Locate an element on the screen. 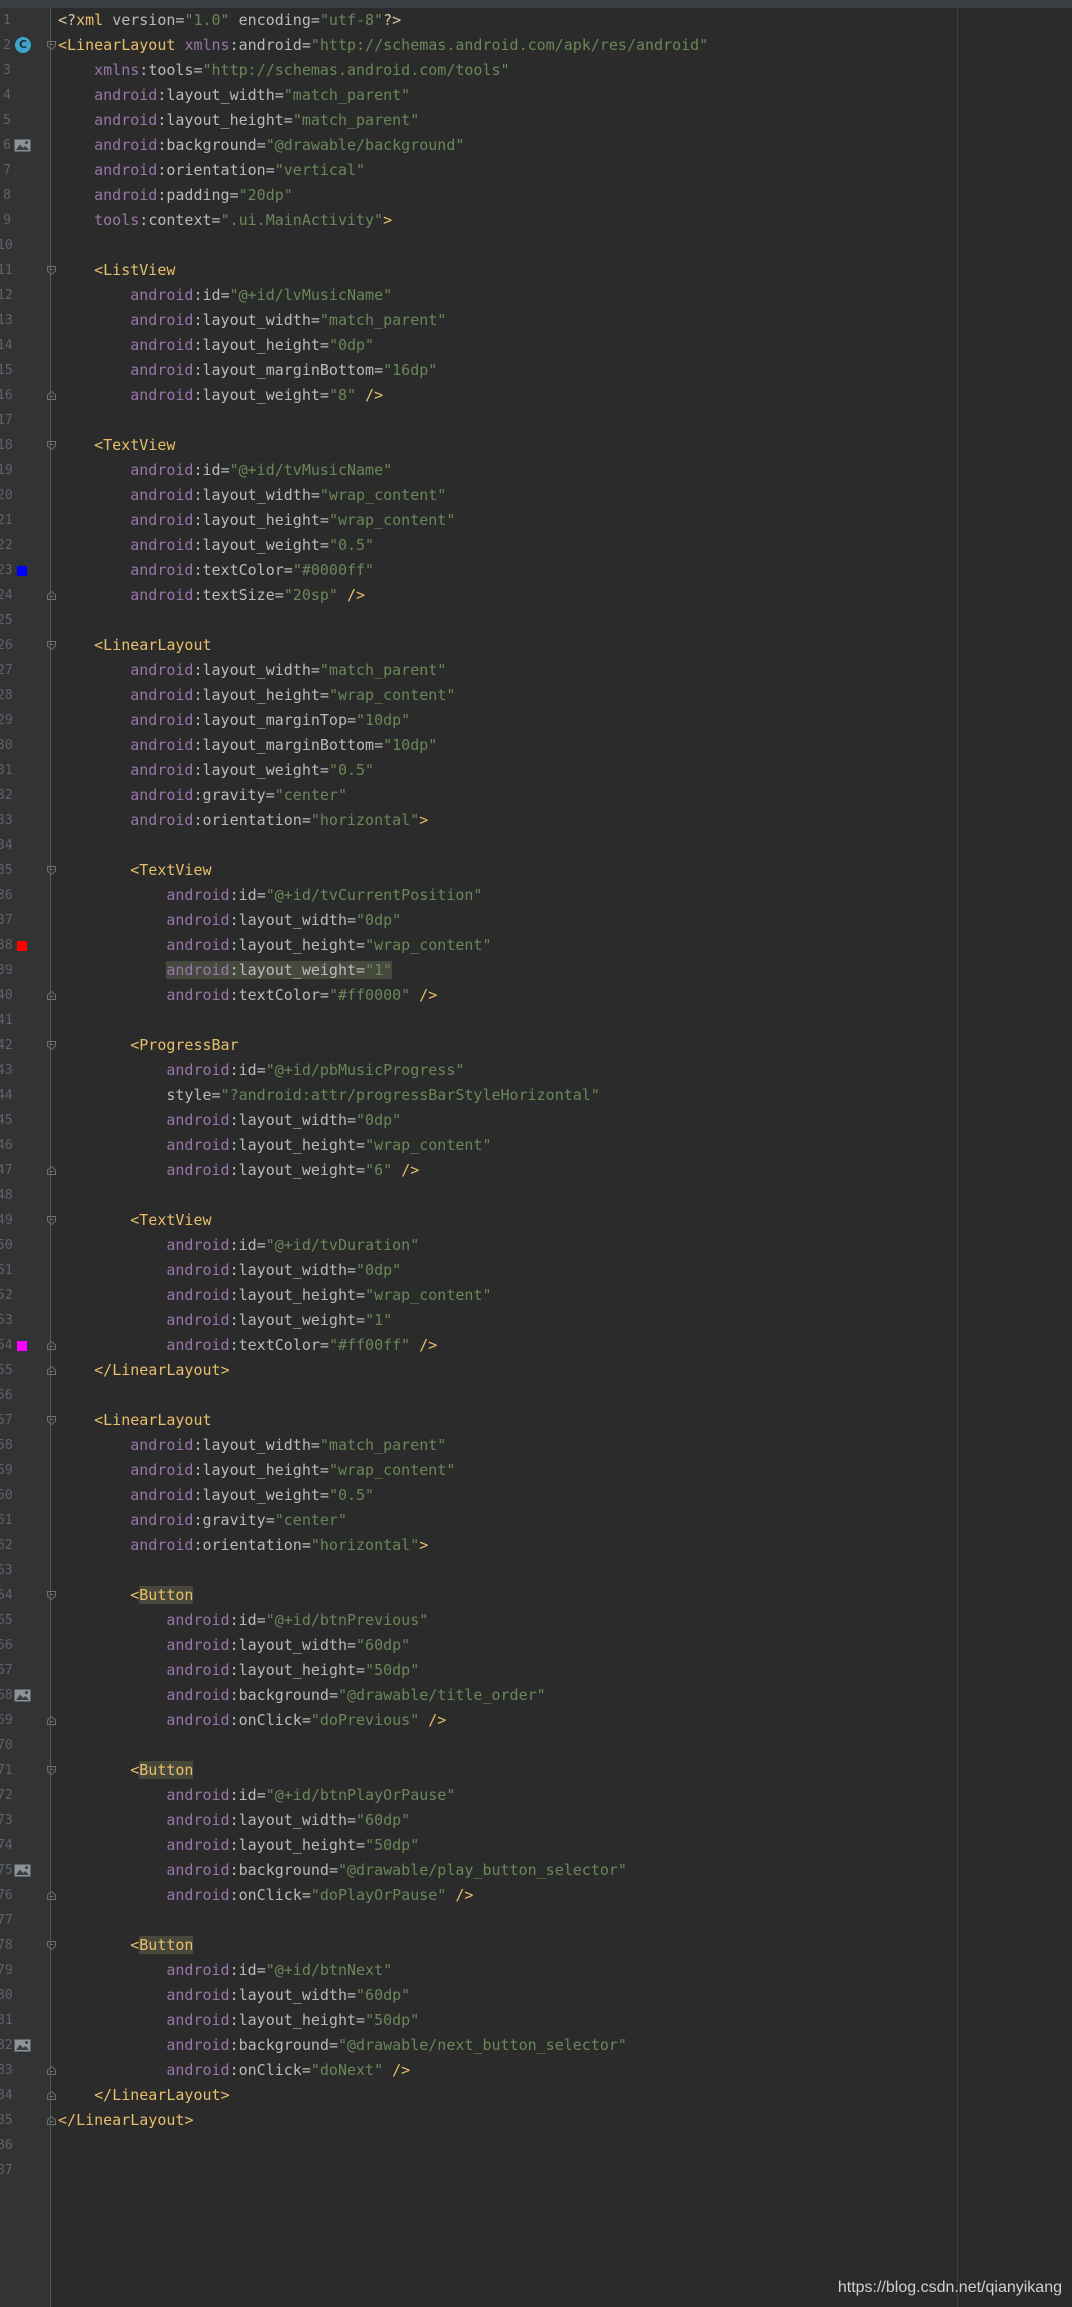  code-line: 53 android:layout_weight="1" is located at coordinates (536, 1320).